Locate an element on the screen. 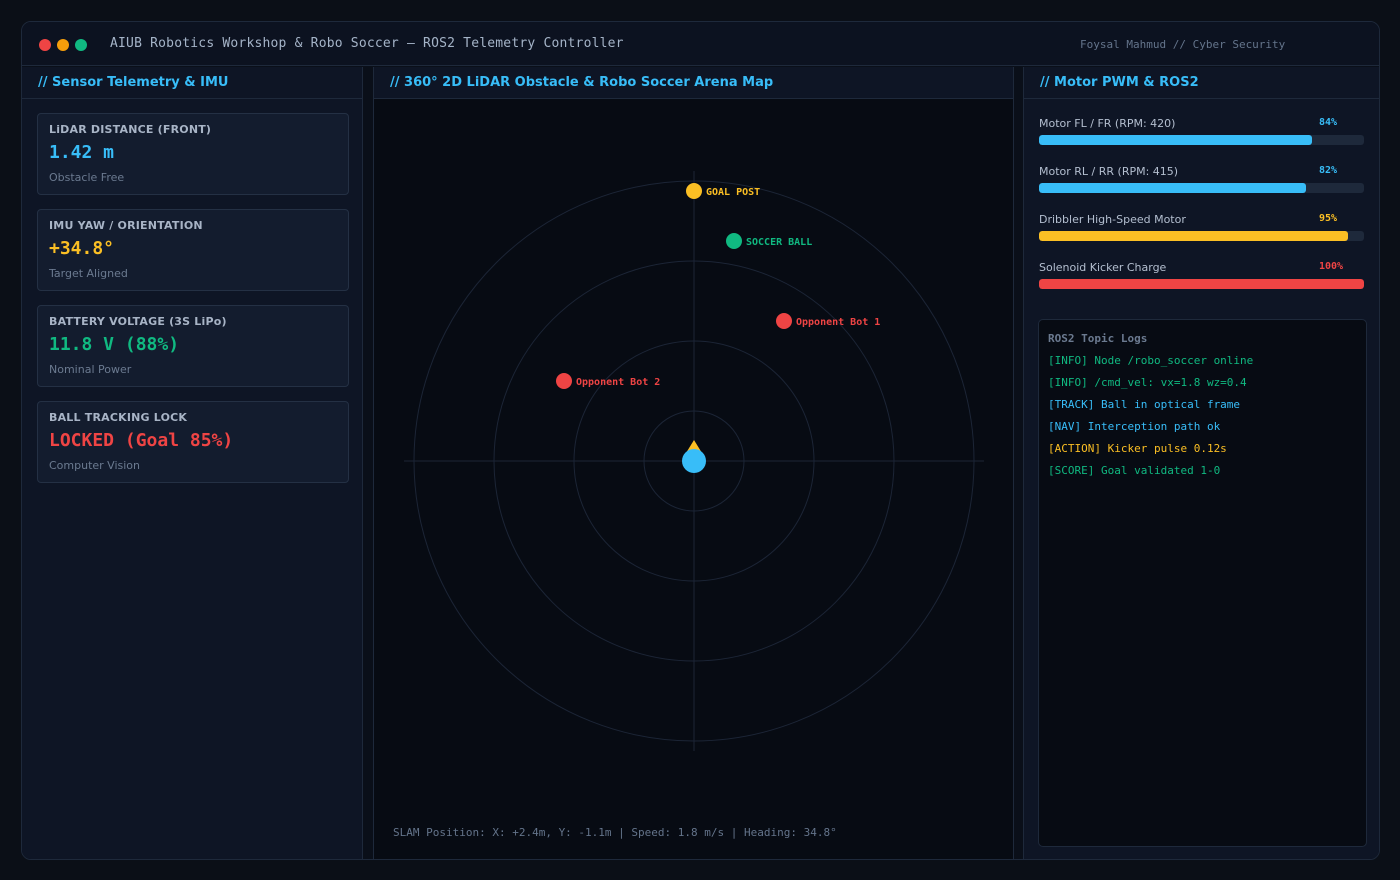 The width and height of the screenshot is (1400, 880). card-status: Obstacle Free is located at coordinates (87, 177).